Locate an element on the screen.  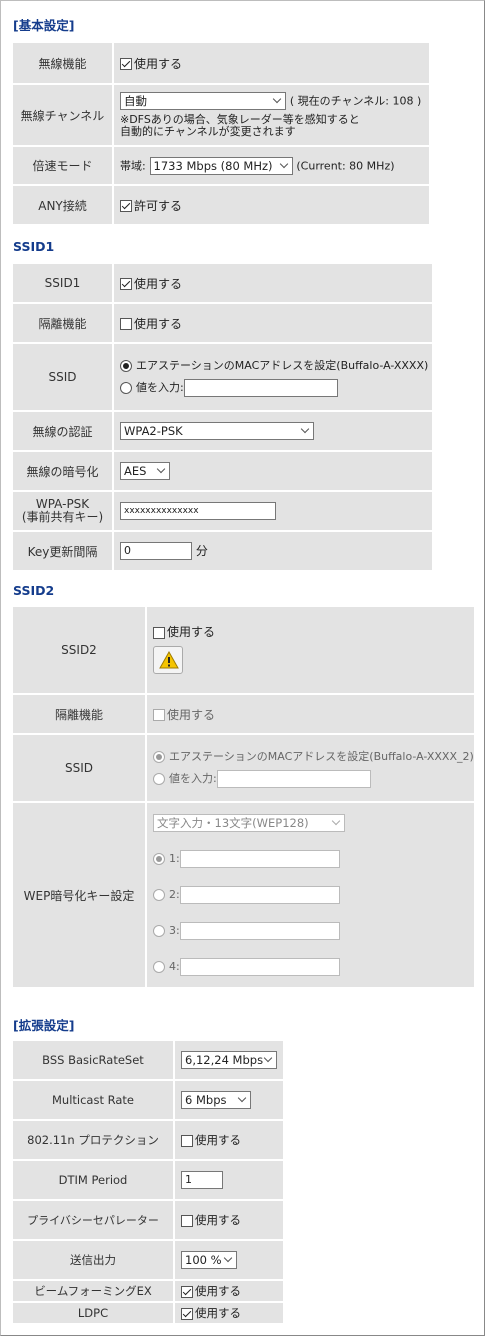
row-protection: 802.11n プロテクション 使用する is located at coordinates (148, 1140).